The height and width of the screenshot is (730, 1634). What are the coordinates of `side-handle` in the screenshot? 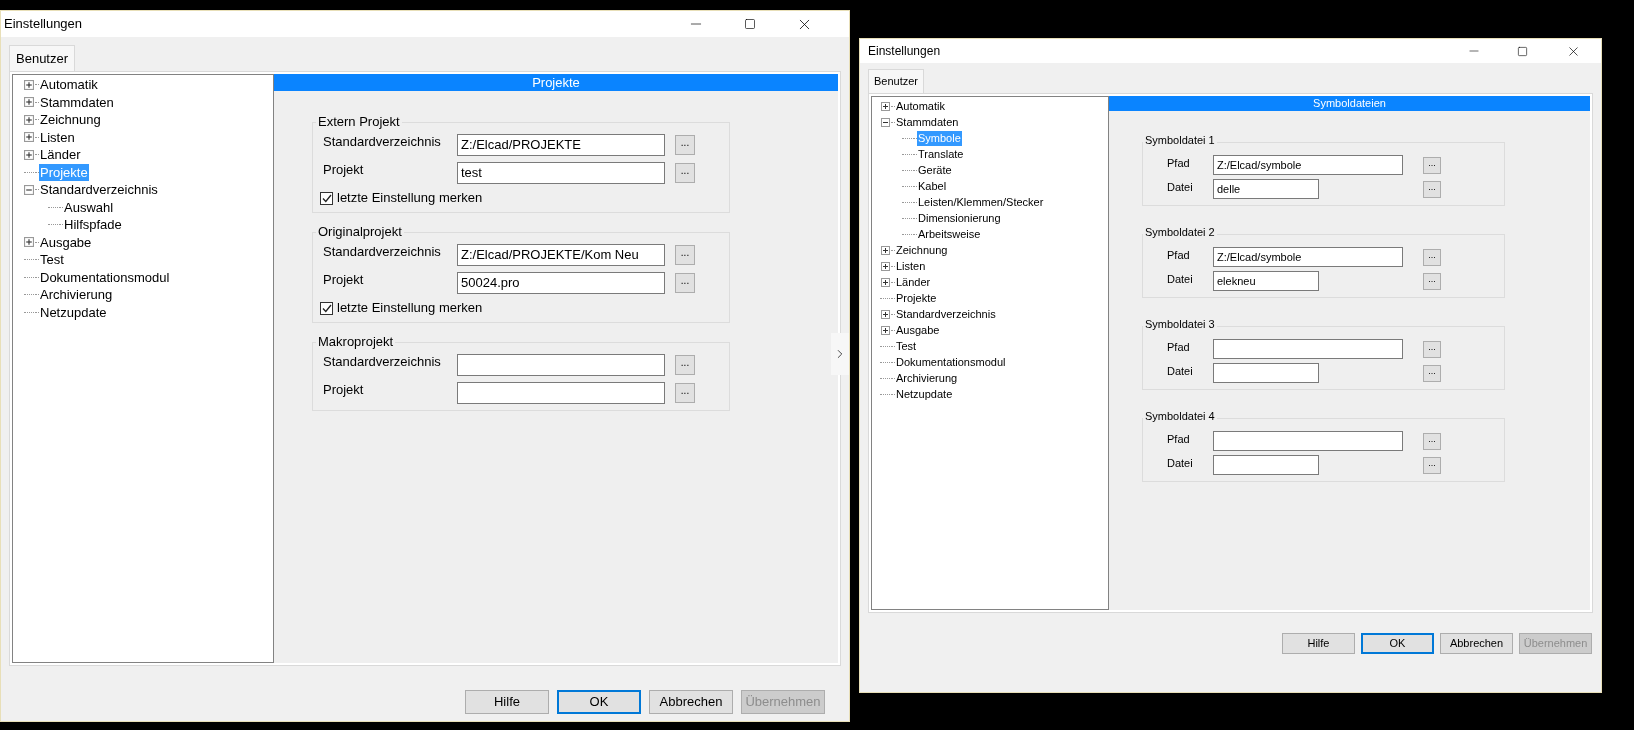 It's located at (840, 354).